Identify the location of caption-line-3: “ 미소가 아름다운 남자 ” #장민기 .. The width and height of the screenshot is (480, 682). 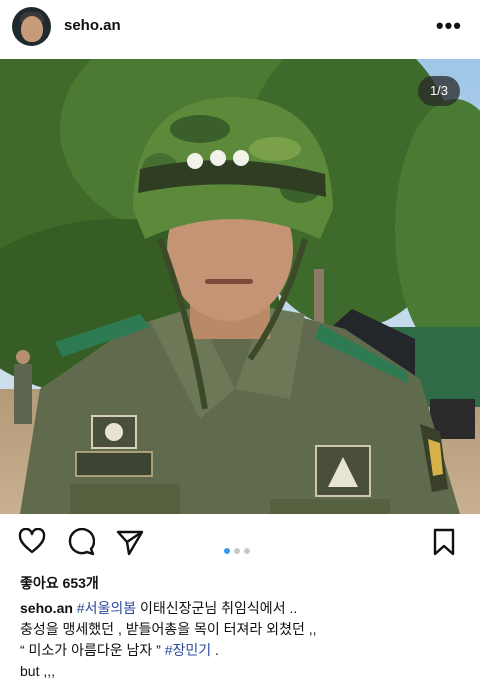
(242, 650).